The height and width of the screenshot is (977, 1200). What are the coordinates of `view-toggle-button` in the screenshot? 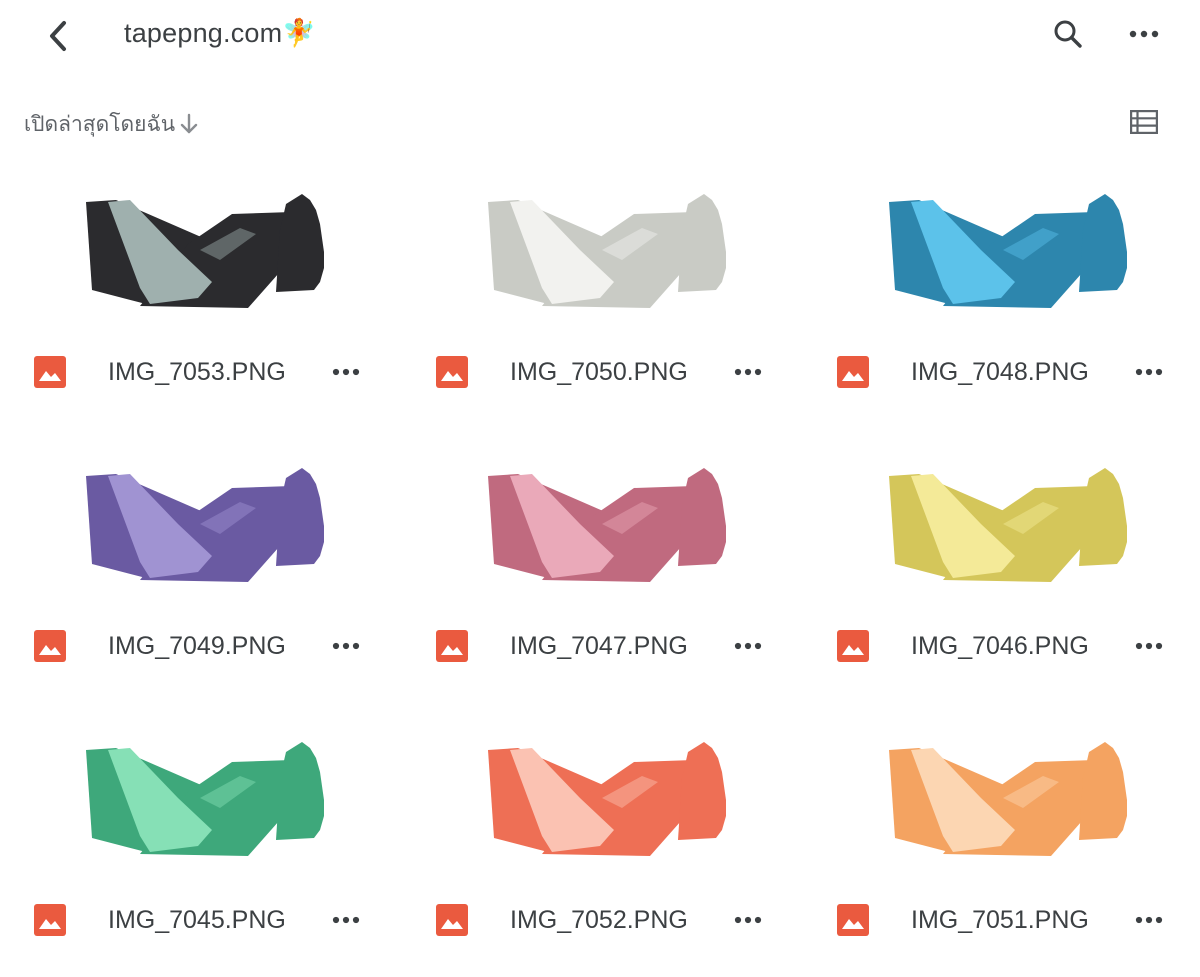 It's located at (1144, 122).